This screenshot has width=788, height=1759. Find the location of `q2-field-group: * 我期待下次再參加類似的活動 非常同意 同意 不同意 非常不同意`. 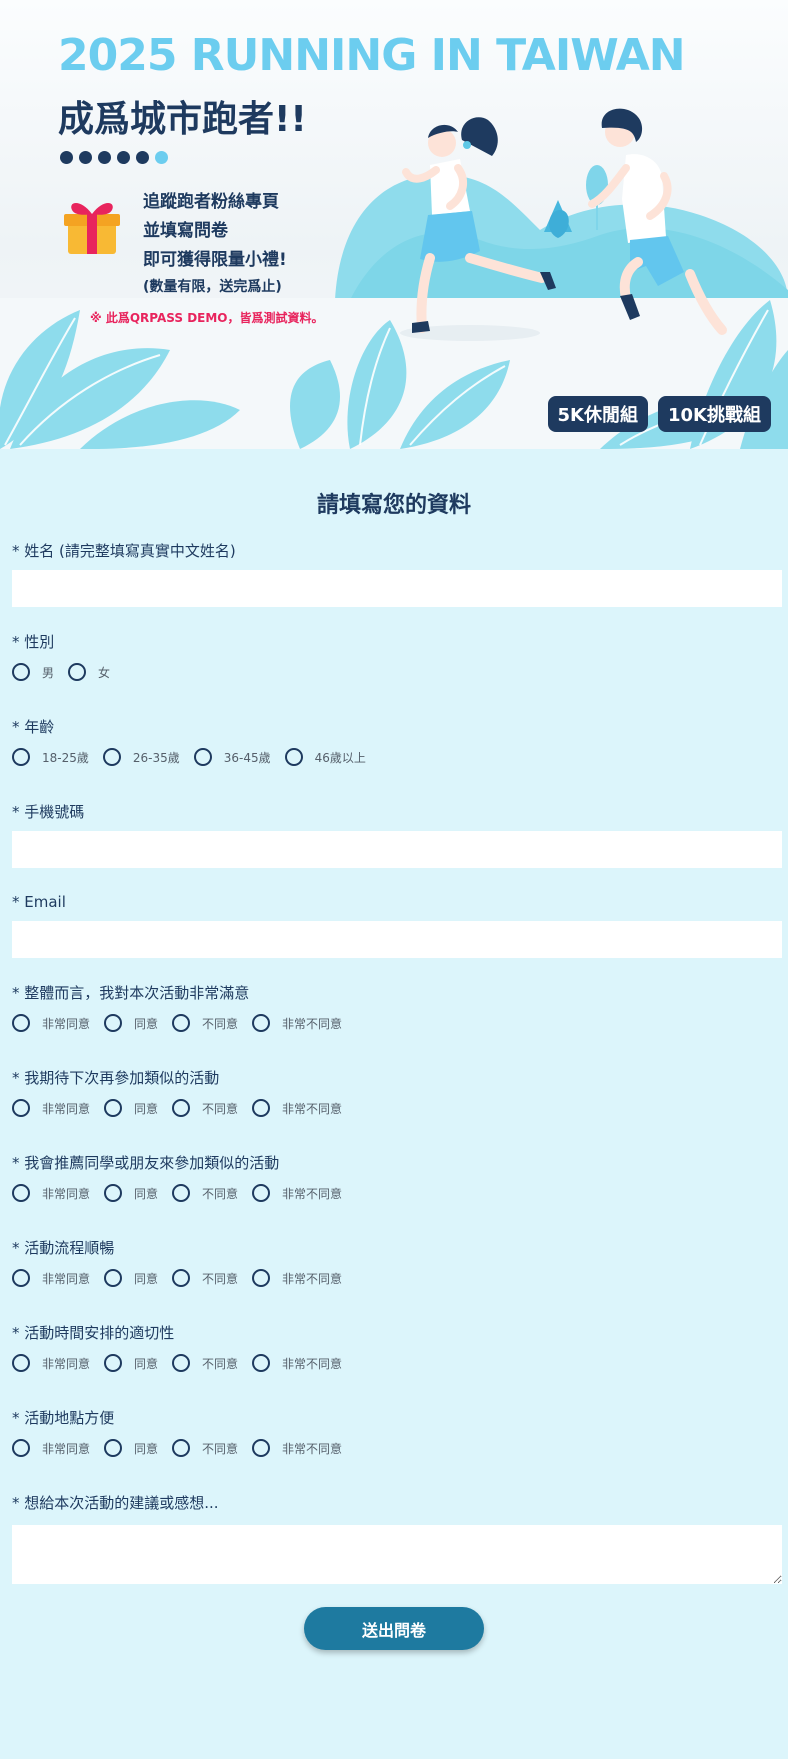

q2-field-group: * 我期待下次再參加類似的活動 非常同意 同意 不同意 非常不同意 is located at coordinates (394, 1092).